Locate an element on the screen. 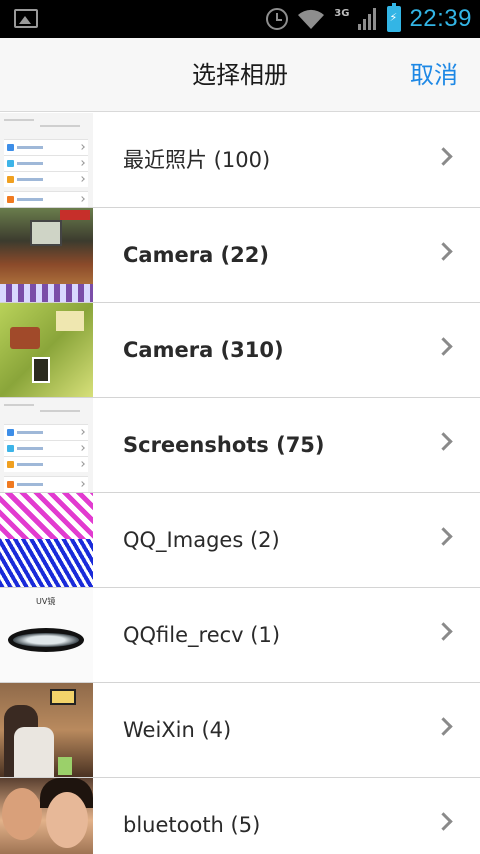 The width and height of the screenshot is (480, 854). network-type-label: 3G is located at coordinates (342, 13).